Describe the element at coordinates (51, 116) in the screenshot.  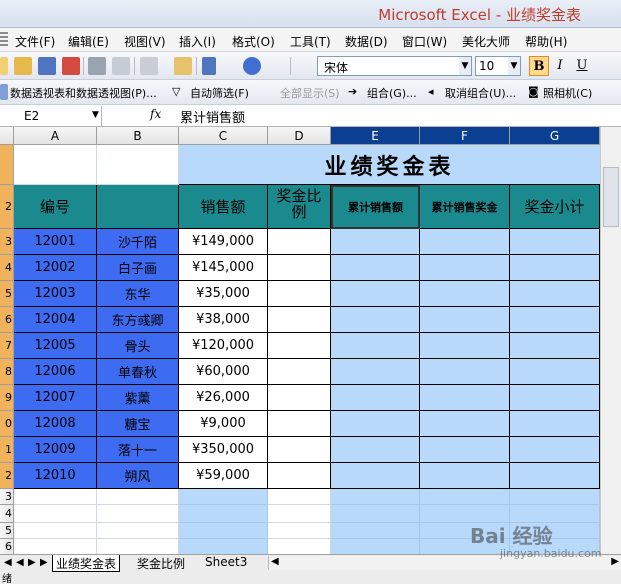
I see `name-box: E2 ▼` at that location.